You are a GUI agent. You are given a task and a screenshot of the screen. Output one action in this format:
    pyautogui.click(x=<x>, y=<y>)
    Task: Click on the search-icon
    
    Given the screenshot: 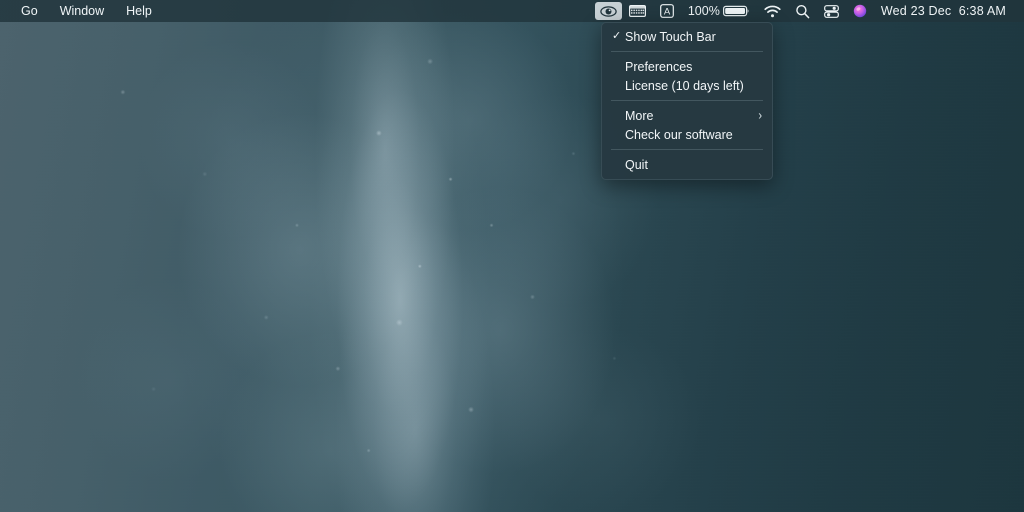 What is the action you would take?
    pyautogui.click(x=803, y=11)
    